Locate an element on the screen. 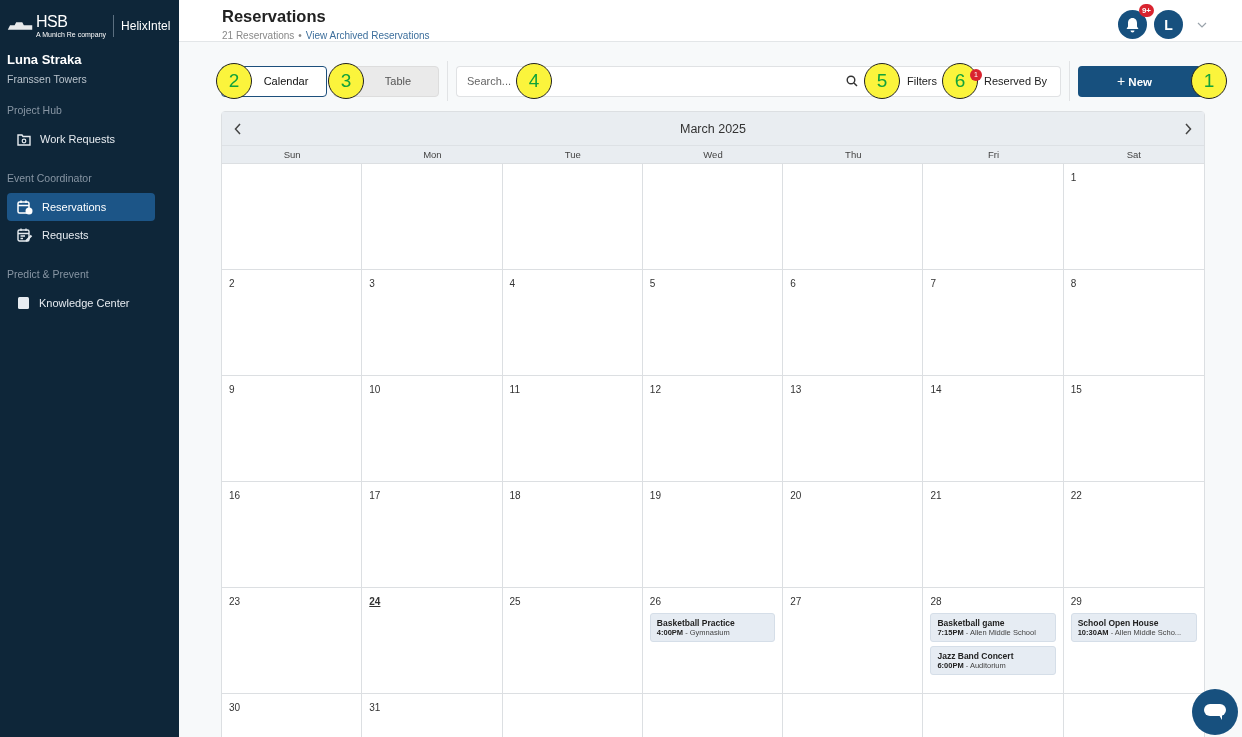 This screenshot has width=1242, height=737. day-number: 12 is located at coordinates (655, 389).